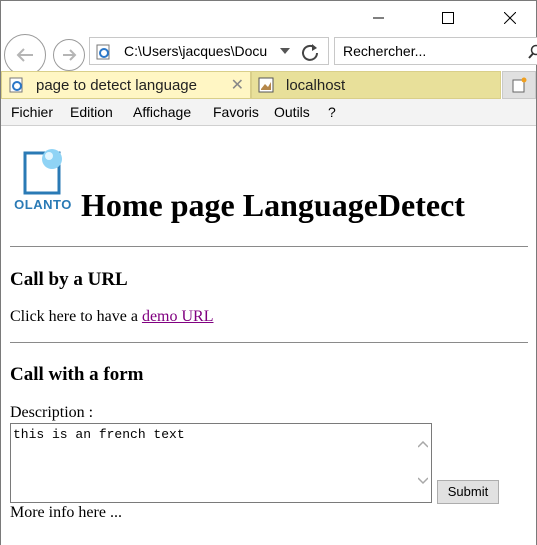 The height and width of the screenshot is (545, 537). What do you see at coordinates (236, 112) in the screenshot?
I see `menu-favoris: Favoris` at bounding box center [236, 112].